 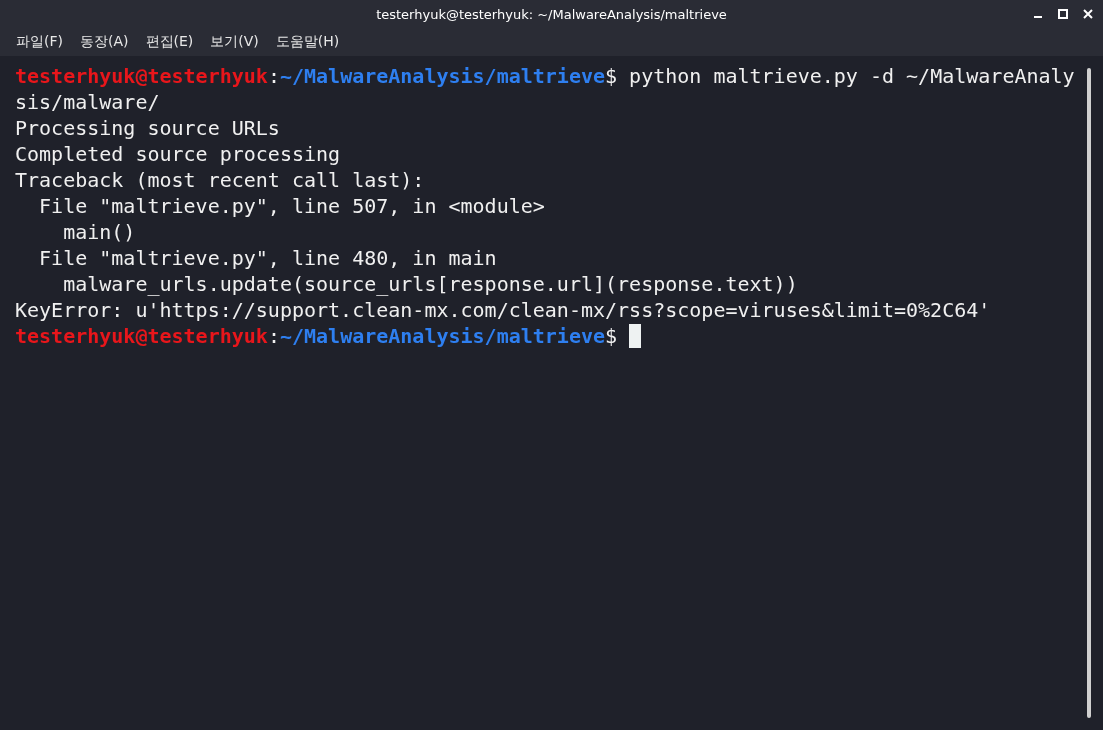 What do you see at coordinates (840, 76) in the screenshot?
I see `command-text: $ python maltrieve.py -d ~/MalwareAnaly` at bounding box center [840, 76].